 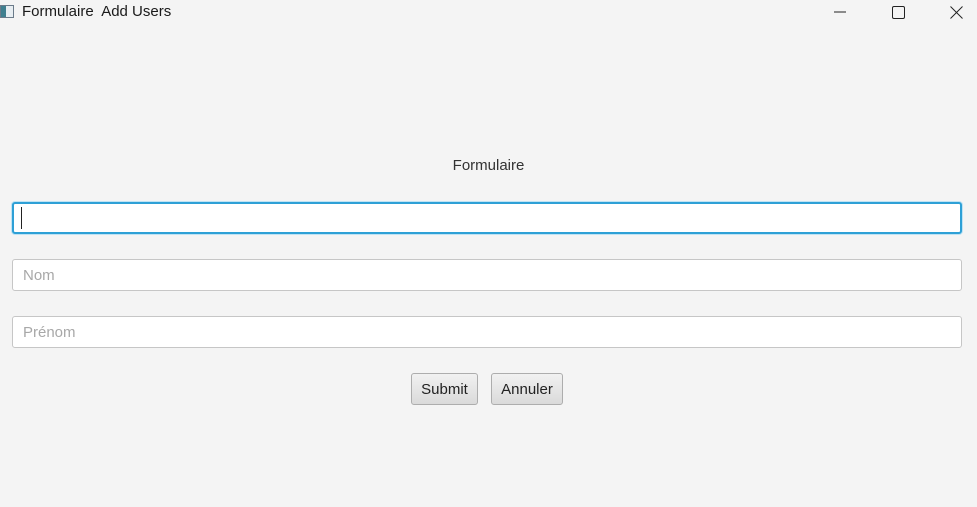 I want to click on maximize-icon, so click(x=898, y=12).